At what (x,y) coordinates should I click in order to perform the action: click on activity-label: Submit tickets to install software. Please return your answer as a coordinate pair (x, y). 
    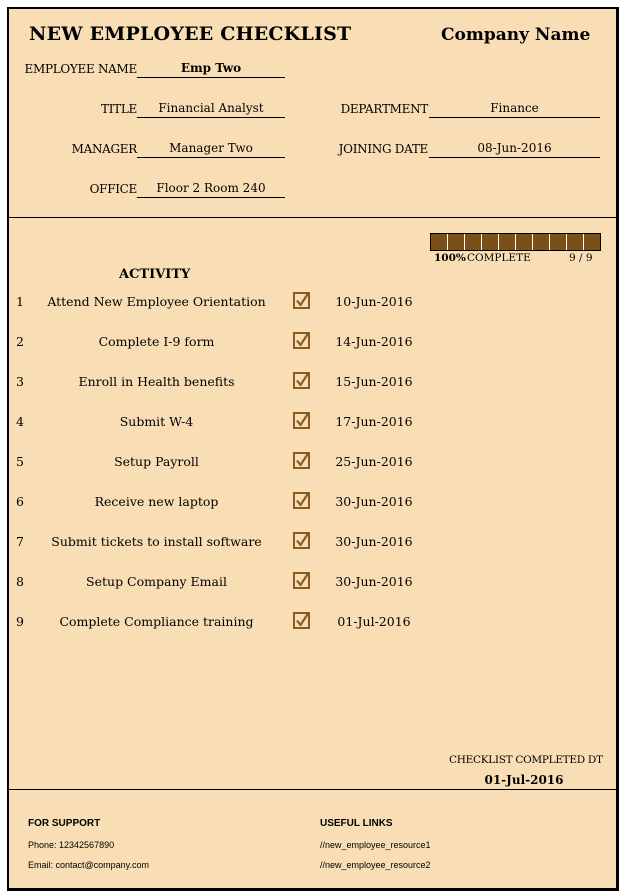
    Looking at the image, I should click on (156, 541).